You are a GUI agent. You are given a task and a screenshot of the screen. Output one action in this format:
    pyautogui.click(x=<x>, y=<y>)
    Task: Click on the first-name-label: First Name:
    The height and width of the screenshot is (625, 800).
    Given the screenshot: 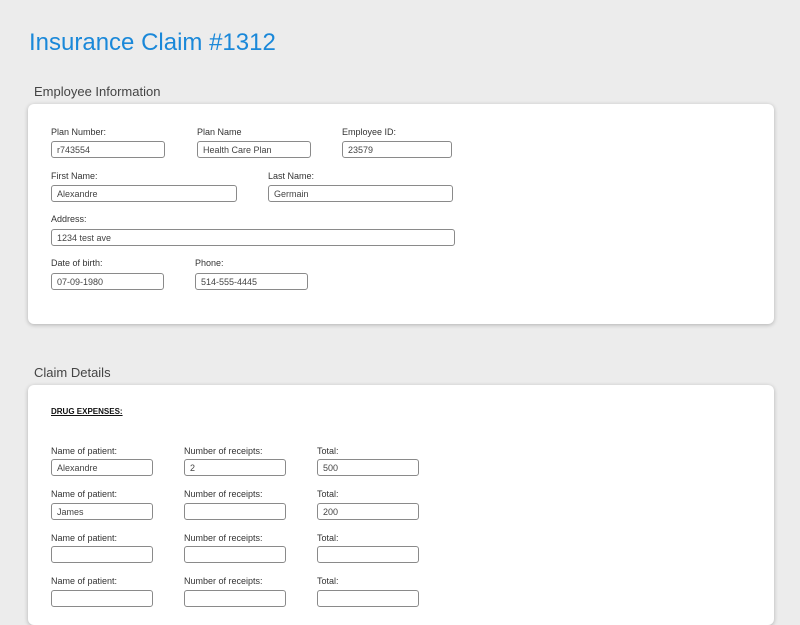 What is the action you would take?
    pyautogui.click(x=74, y=176)
    